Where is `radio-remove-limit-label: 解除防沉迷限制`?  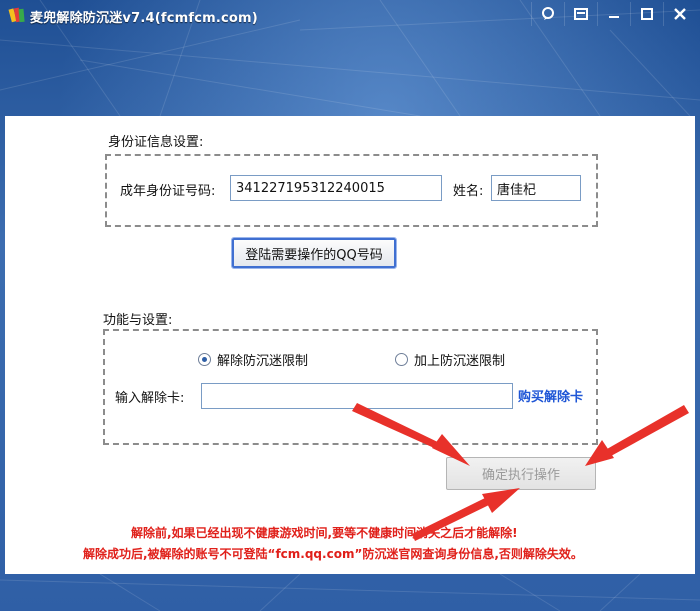 radio-remove-limit-label: 解除防沉迷限制 is located at coordinates (263, 361).